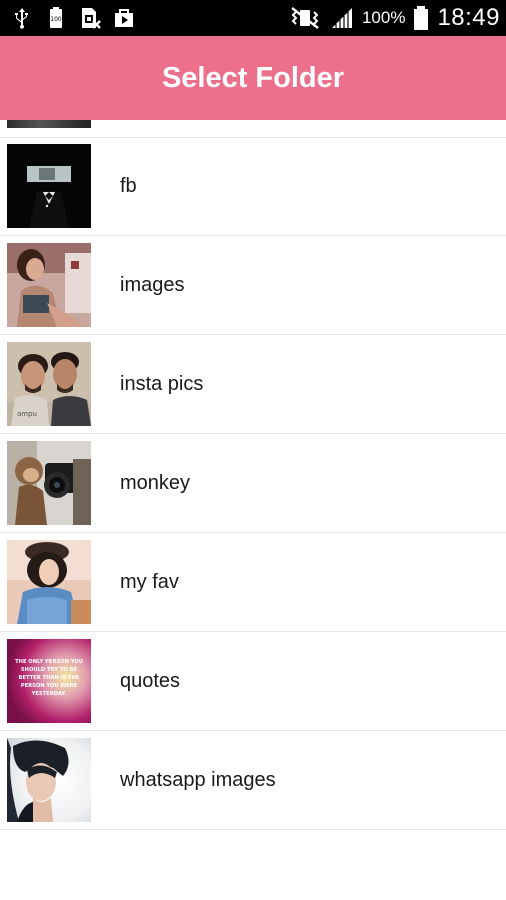  What do you see at coordinates (149, 582) in the screenshot?
I see `folder-name: my fav` at bounding box center [149, 582].